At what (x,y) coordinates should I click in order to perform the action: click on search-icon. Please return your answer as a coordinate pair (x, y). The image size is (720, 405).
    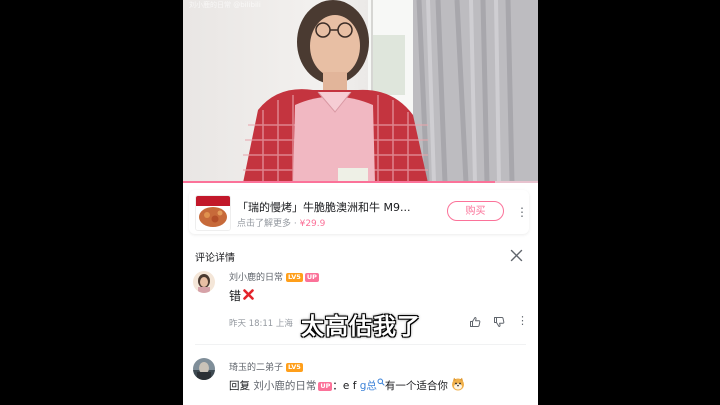
    Looking at the image, I should click on (381, 382).